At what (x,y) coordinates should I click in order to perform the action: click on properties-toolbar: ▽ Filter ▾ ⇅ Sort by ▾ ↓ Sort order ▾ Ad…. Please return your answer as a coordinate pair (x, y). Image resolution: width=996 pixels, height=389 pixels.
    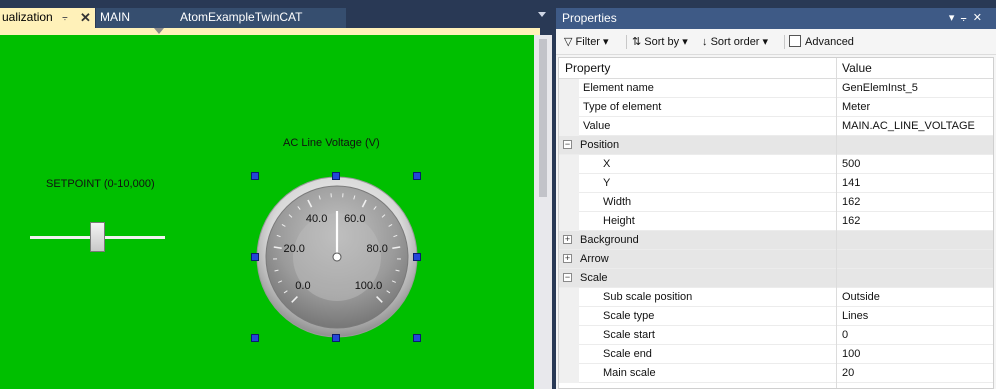
    Looking at the image, I should click on (776, 42).